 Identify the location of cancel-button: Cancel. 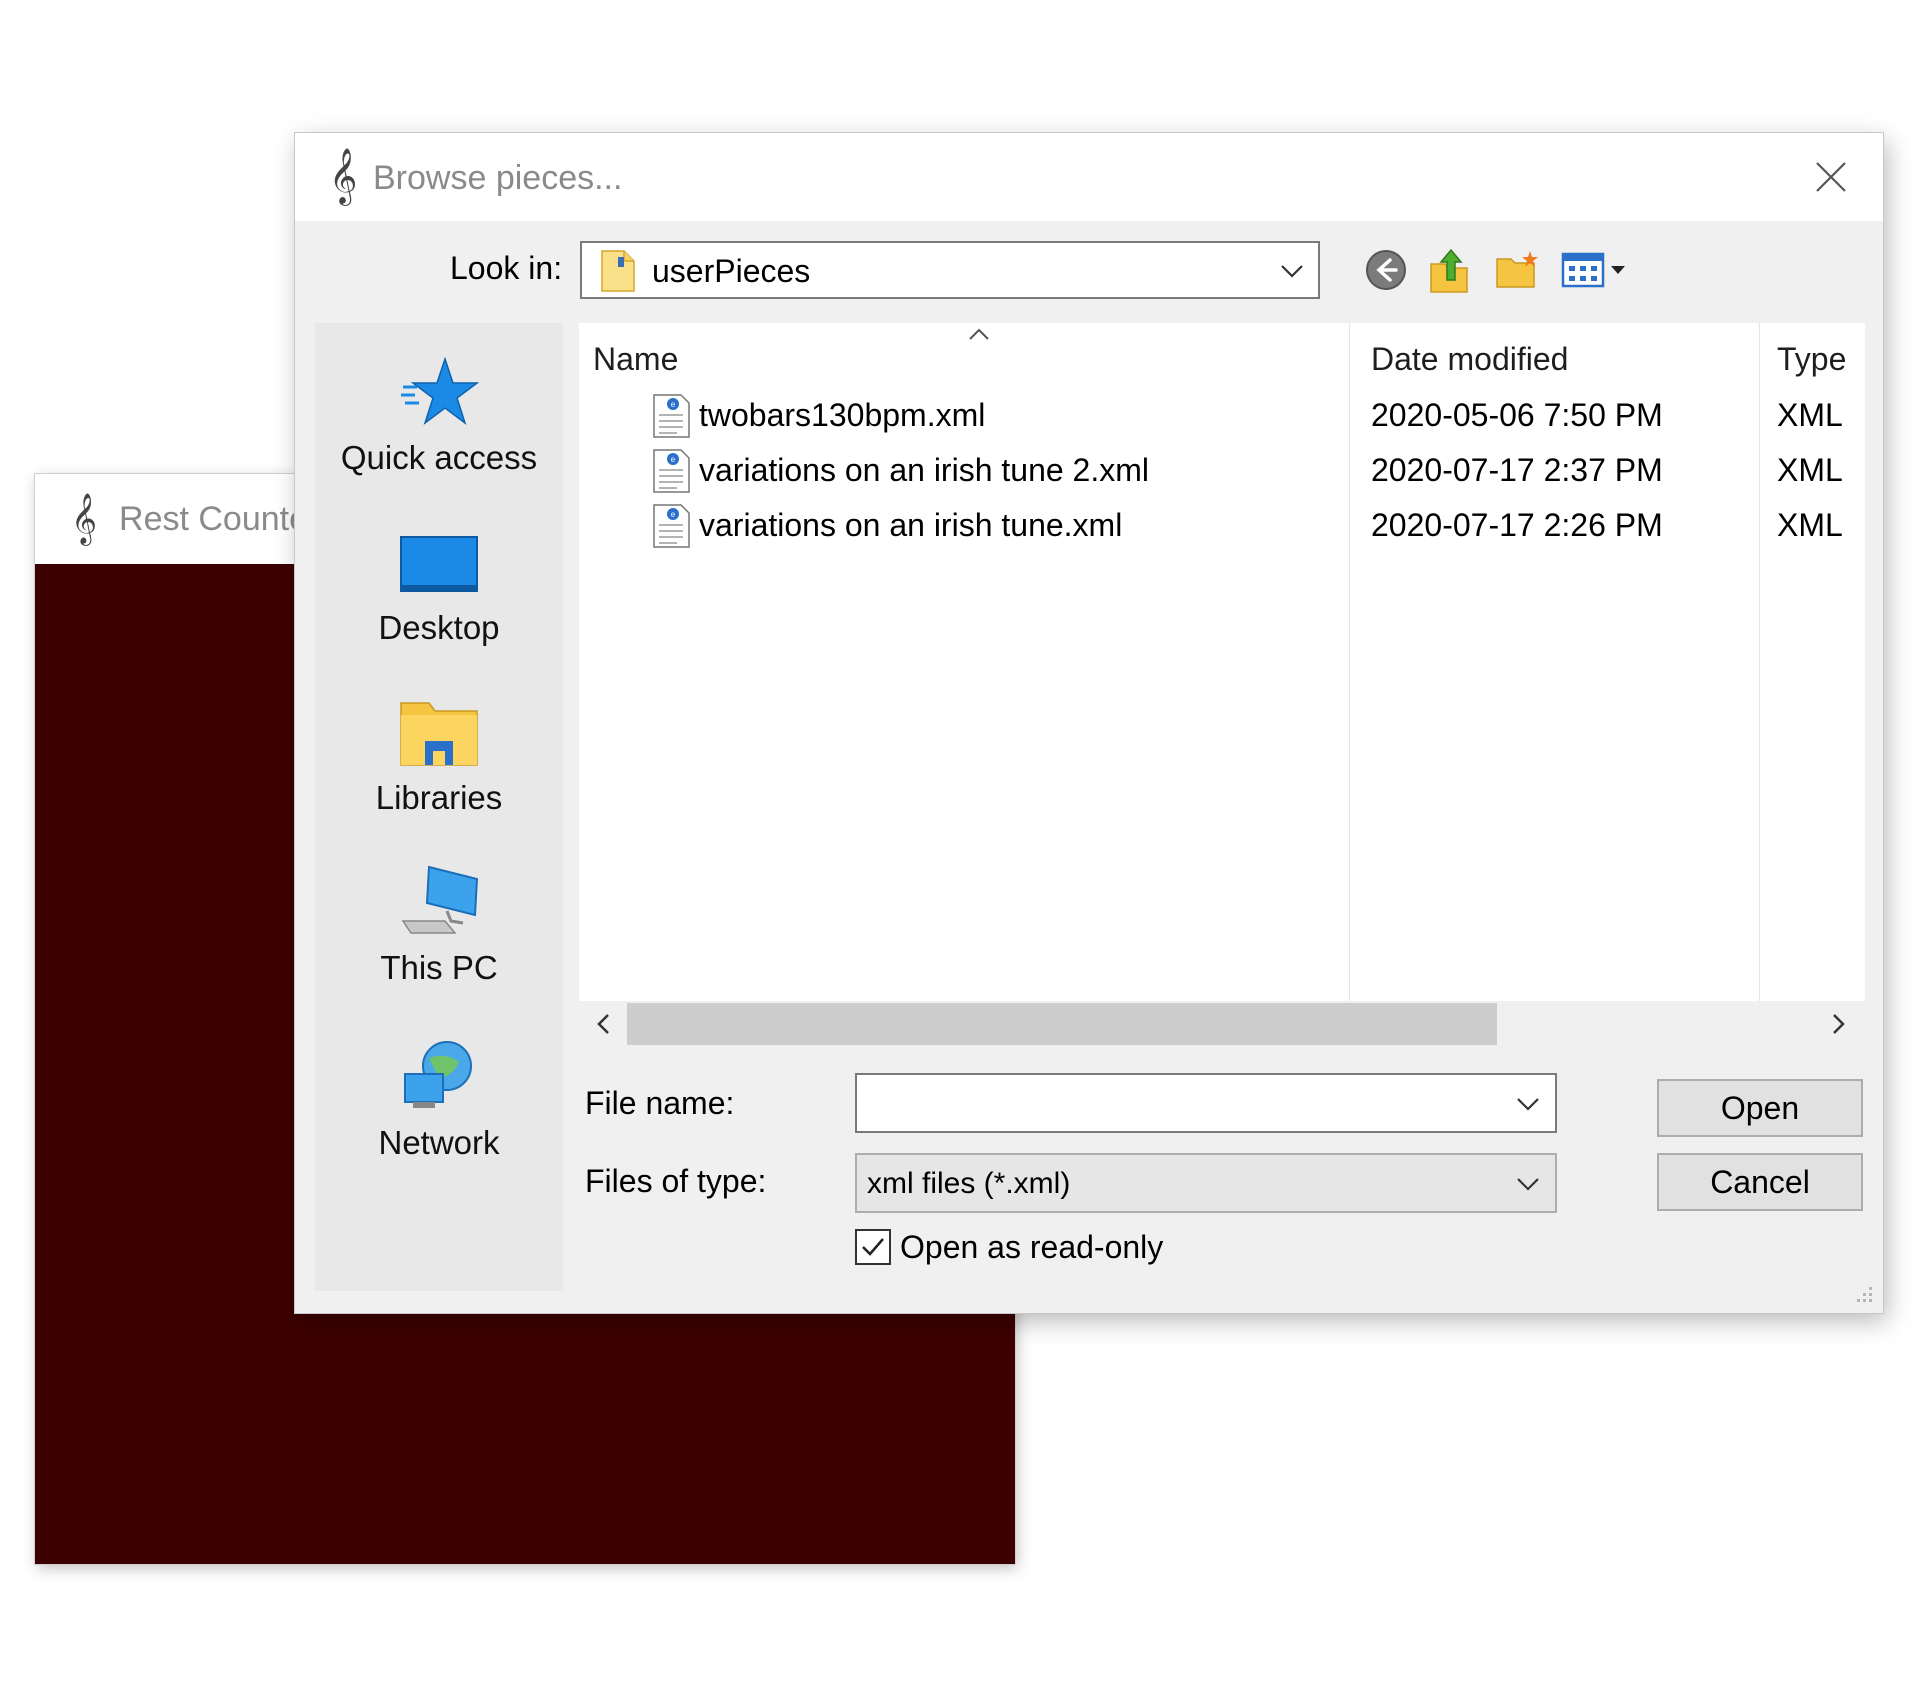
(1760, 1182).